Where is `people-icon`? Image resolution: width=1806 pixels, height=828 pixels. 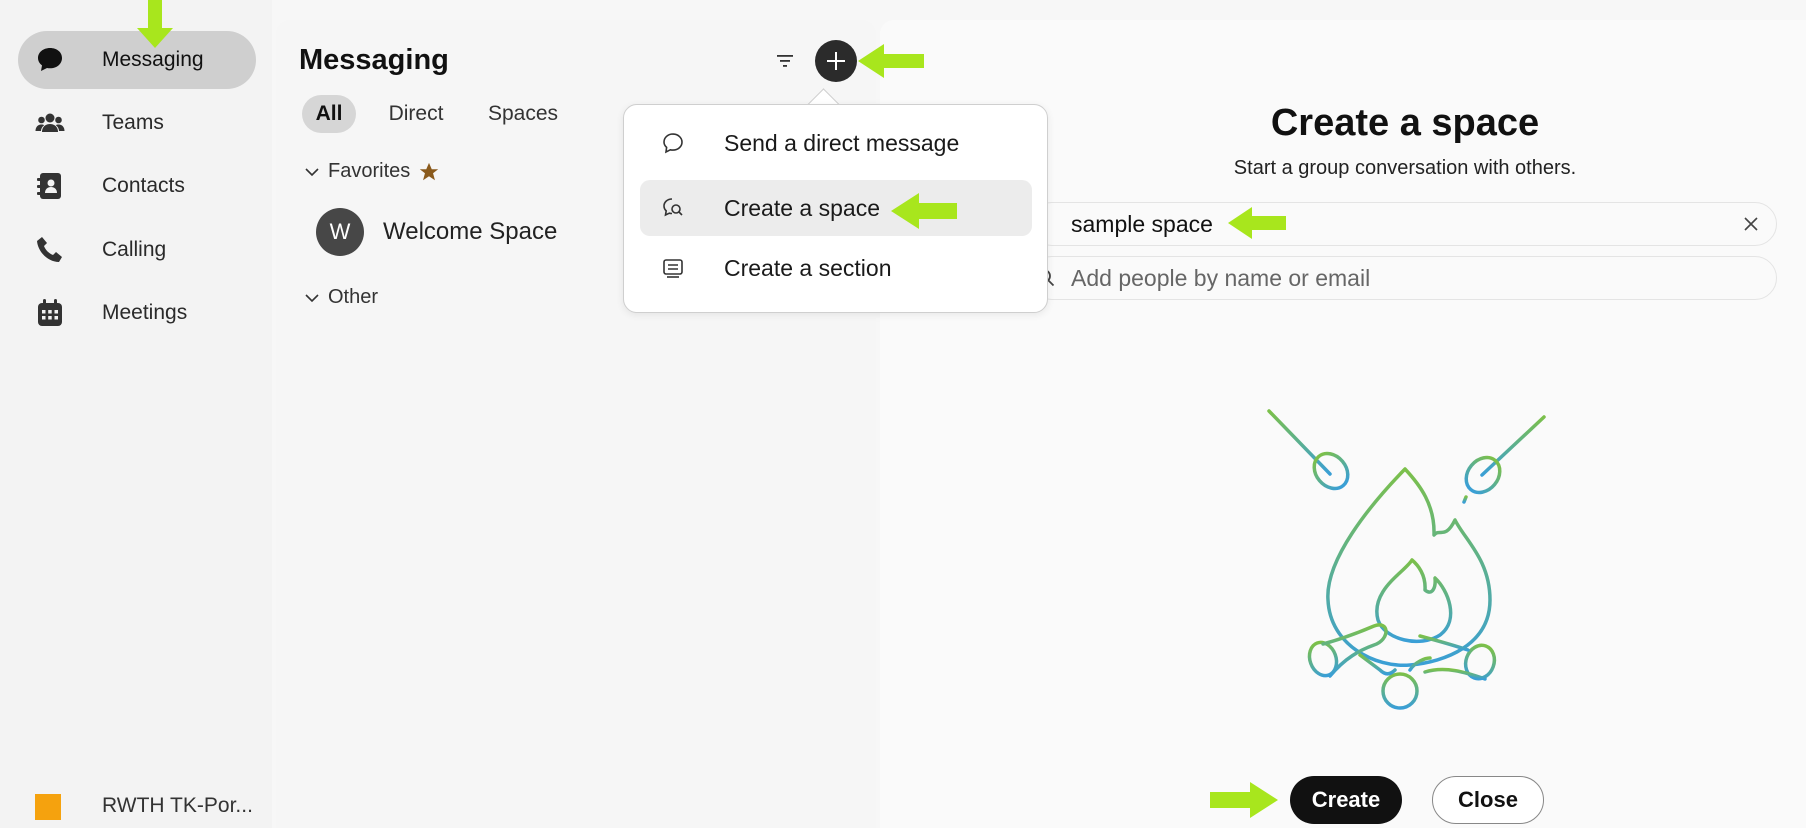 people-icon is located at coordinates (50, 123).